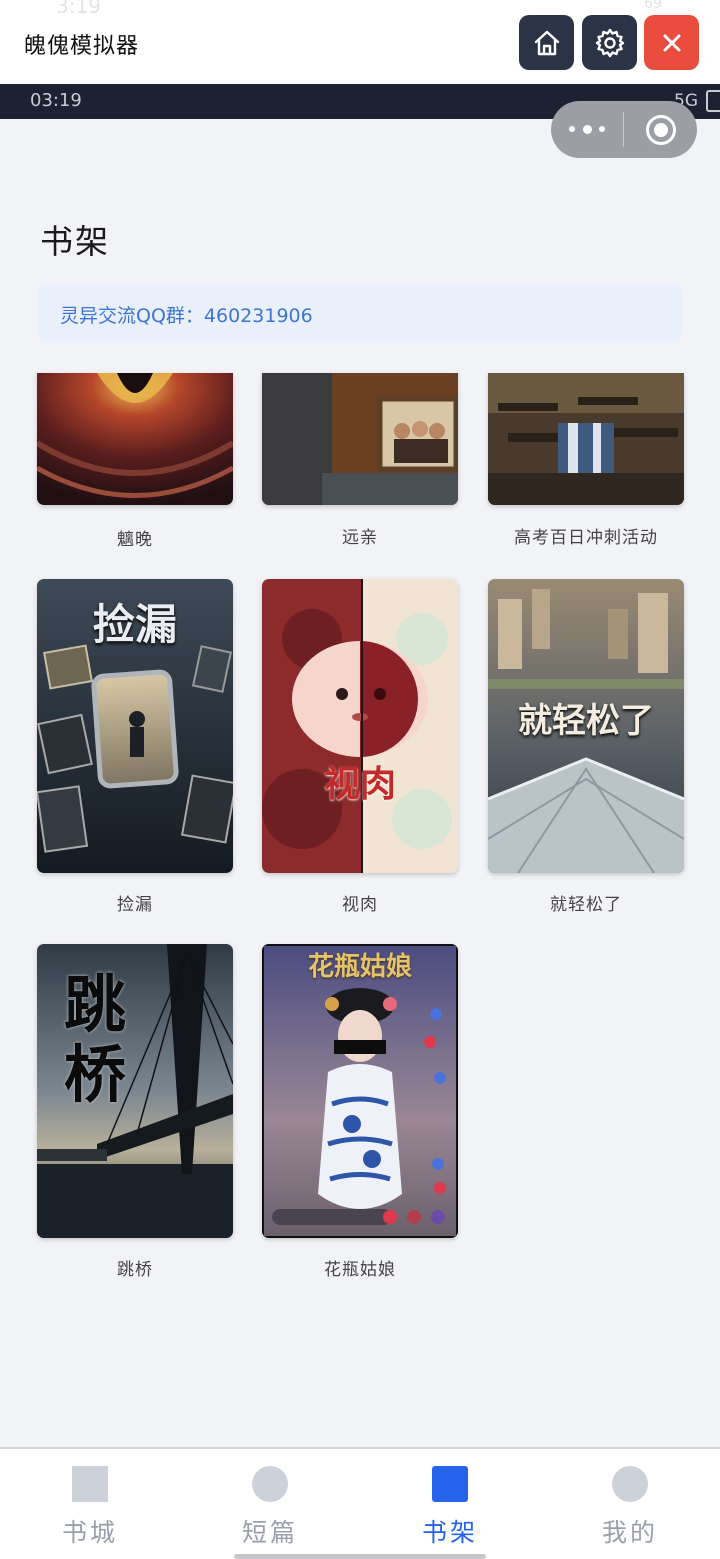 This screenshot has height=1559, width=720. Describe the element at coordinates (90, 1484) in the screenshot. I see `bookstore-icon` at that location.